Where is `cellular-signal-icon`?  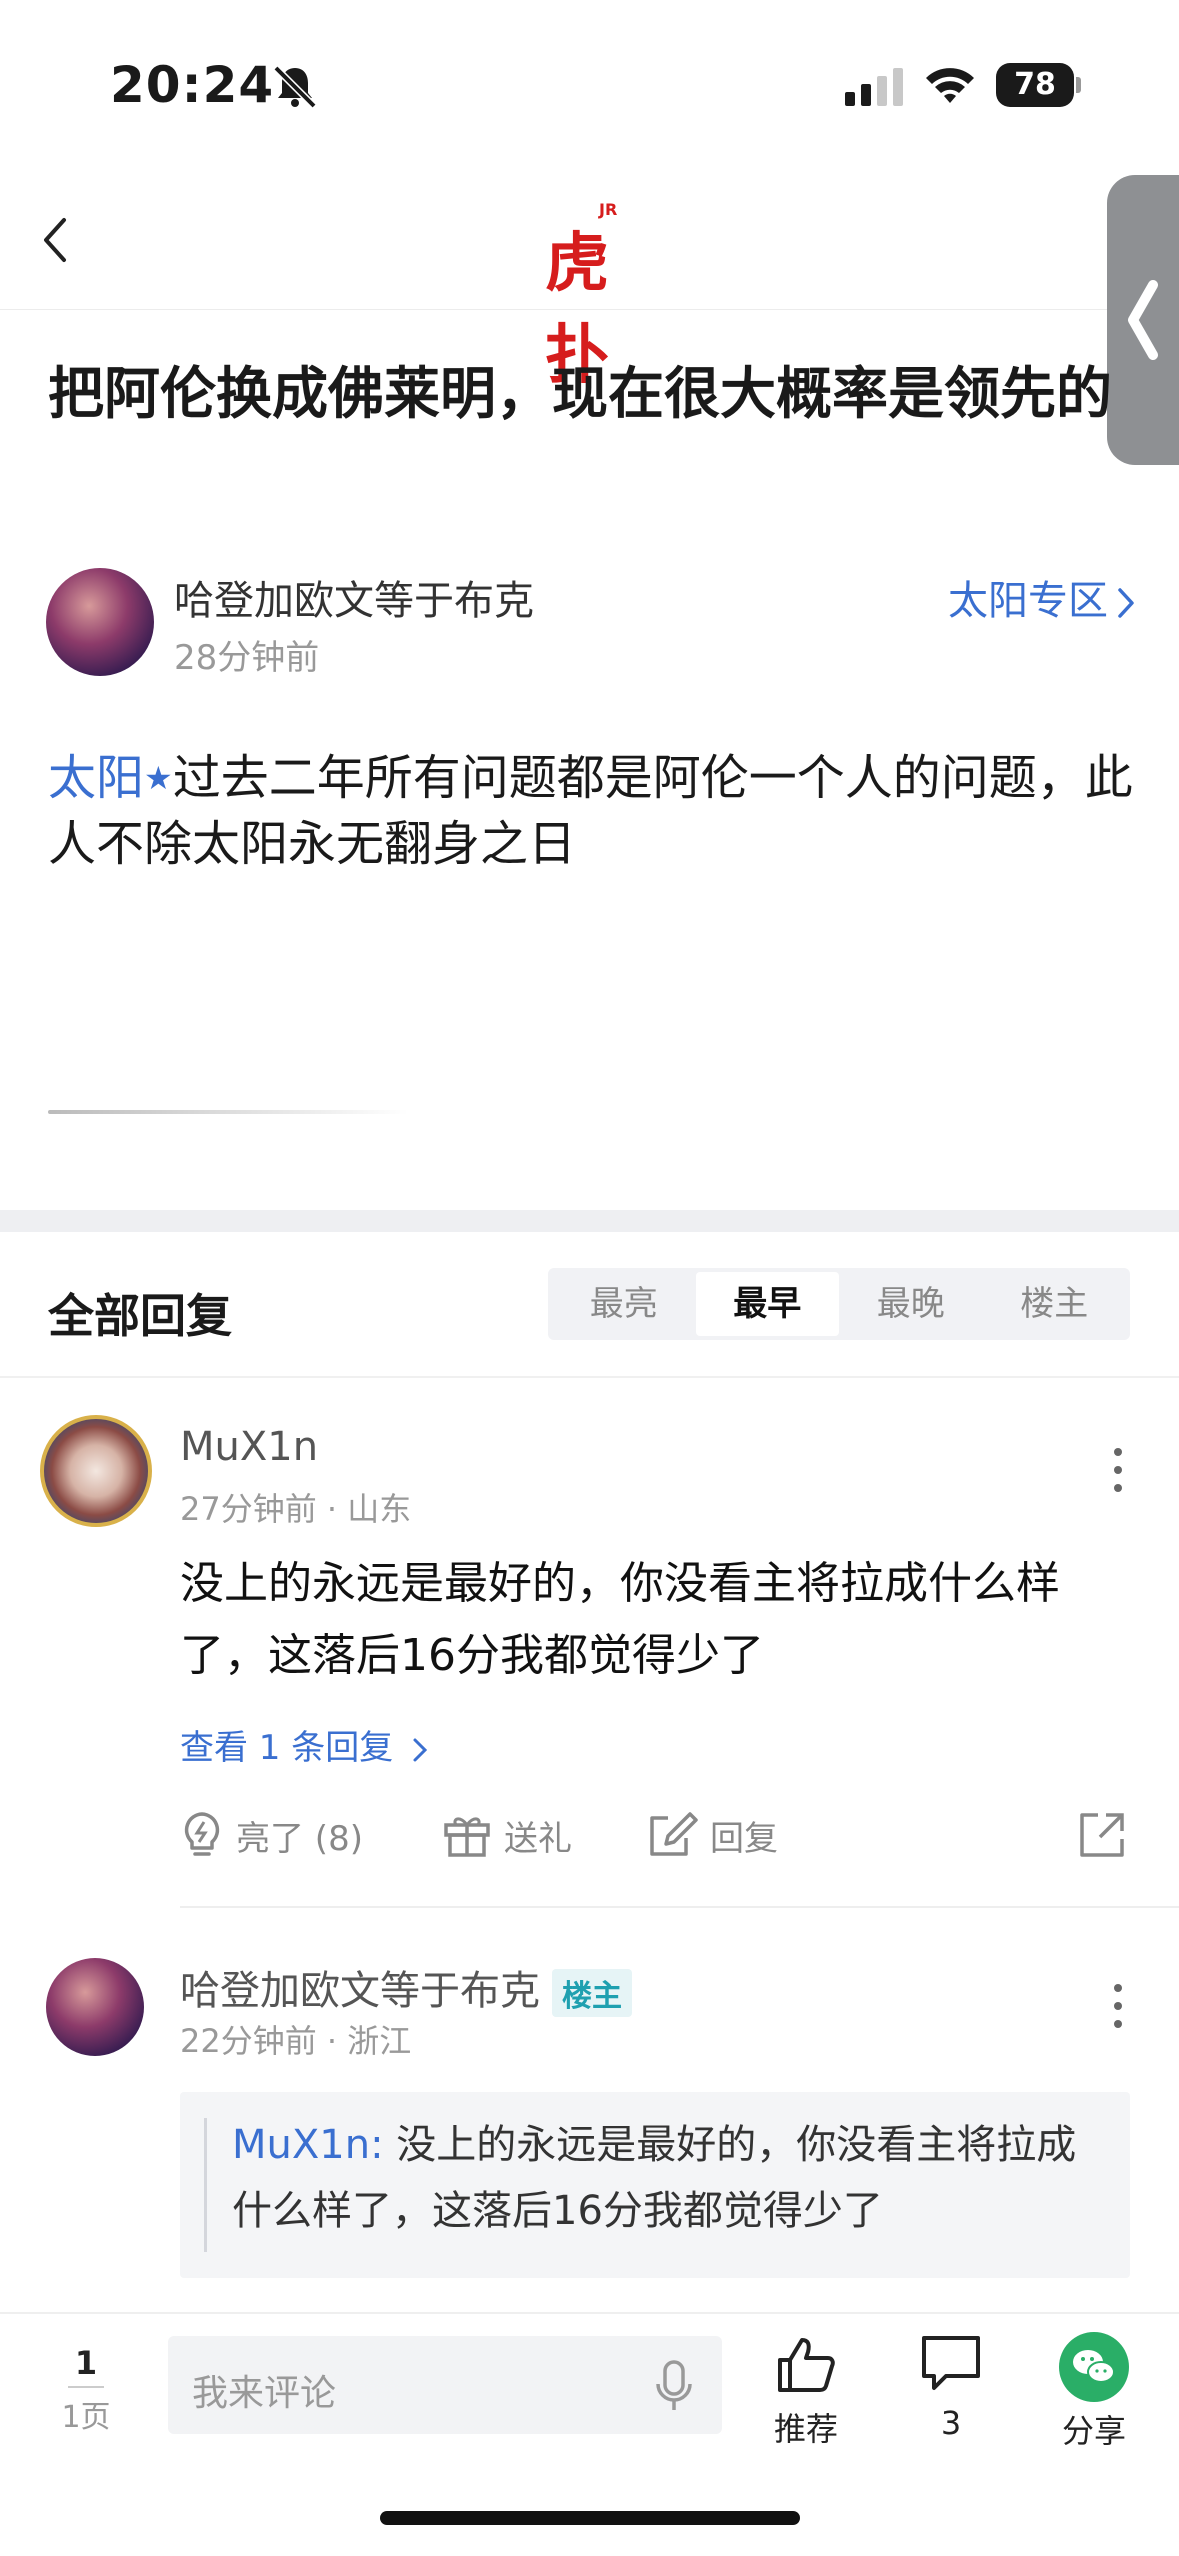 cellular-signal-icon is located at coordinates (874, 87).